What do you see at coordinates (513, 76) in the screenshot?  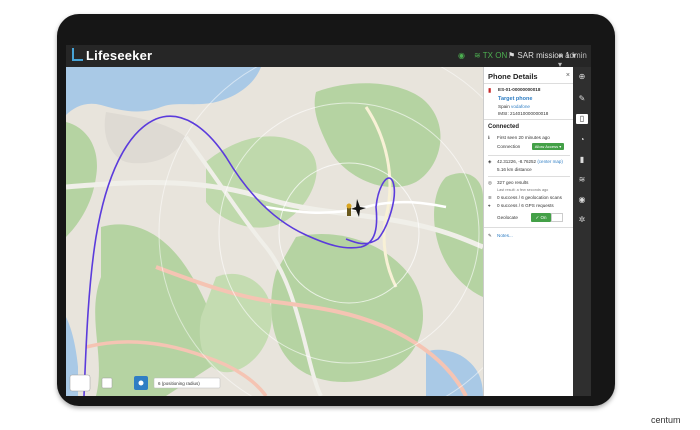 I see `panel-title: Phone Details` at bounding box center [513, 76].